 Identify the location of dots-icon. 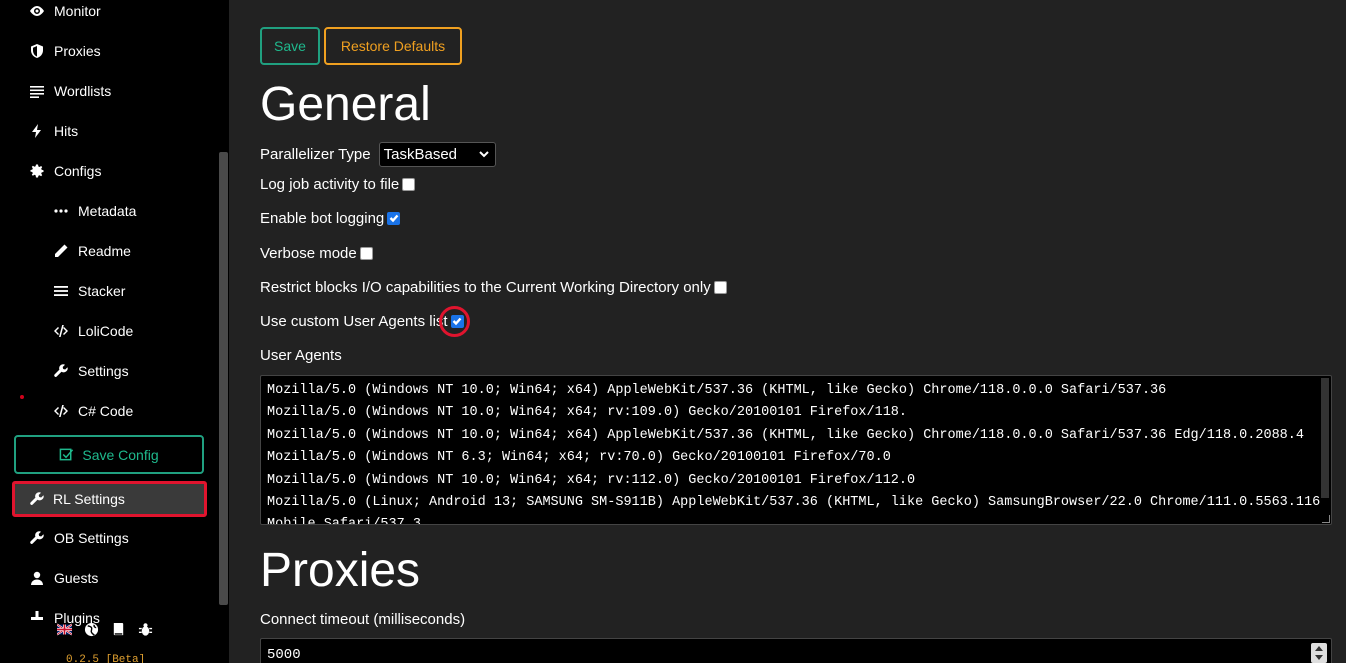
(61, 211).